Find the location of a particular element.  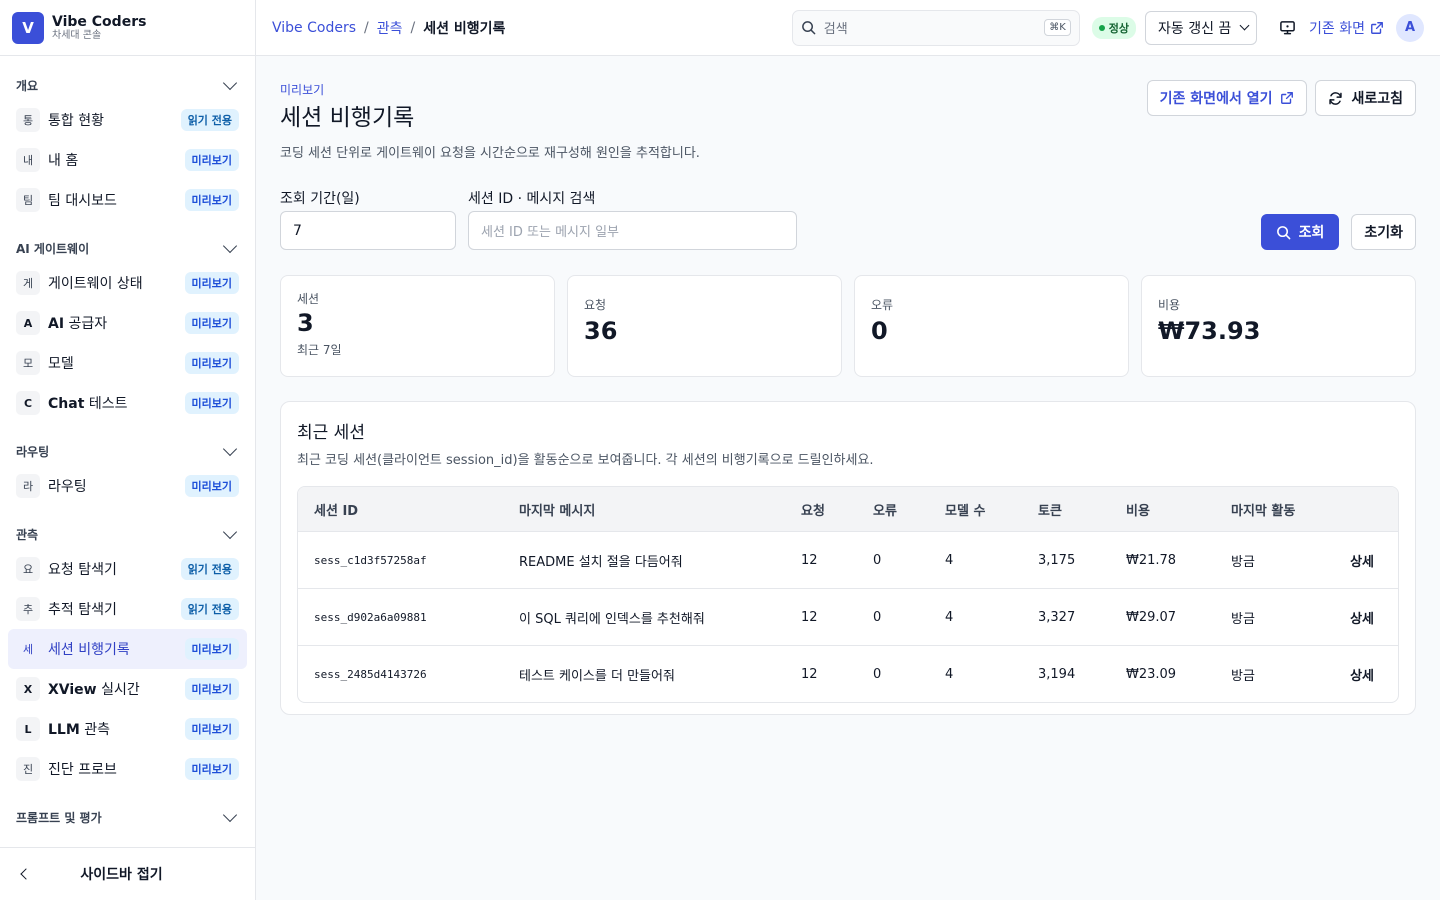

sidebar-item-label: 내 홈 is located at coordinates (63, 161).